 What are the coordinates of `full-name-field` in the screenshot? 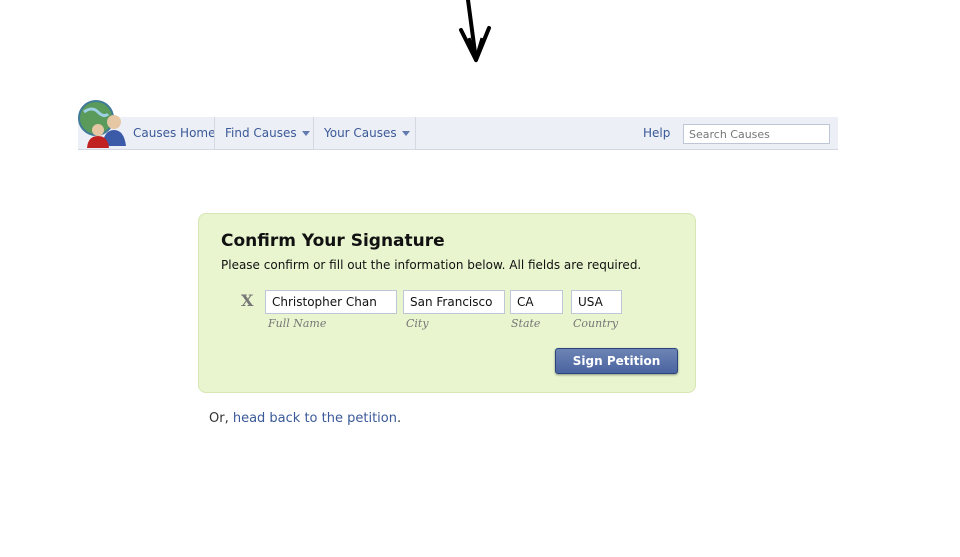 It's located at (331, 302).